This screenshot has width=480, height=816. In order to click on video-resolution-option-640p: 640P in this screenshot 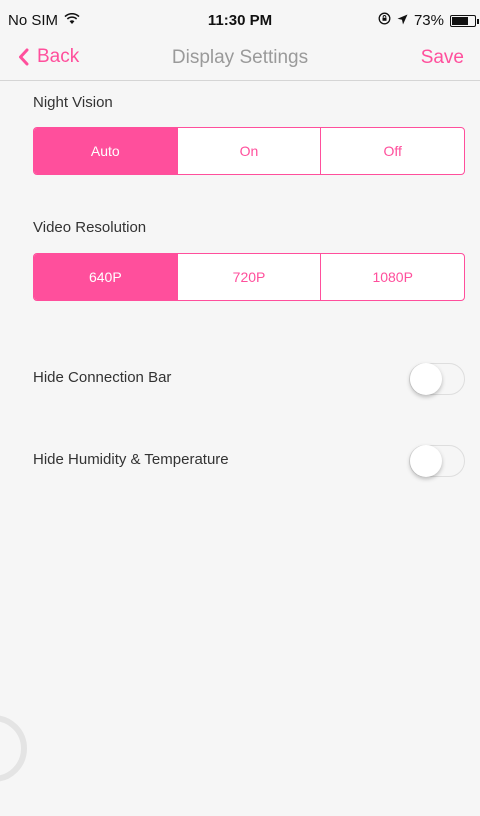, I will do `click(105, 277)`.